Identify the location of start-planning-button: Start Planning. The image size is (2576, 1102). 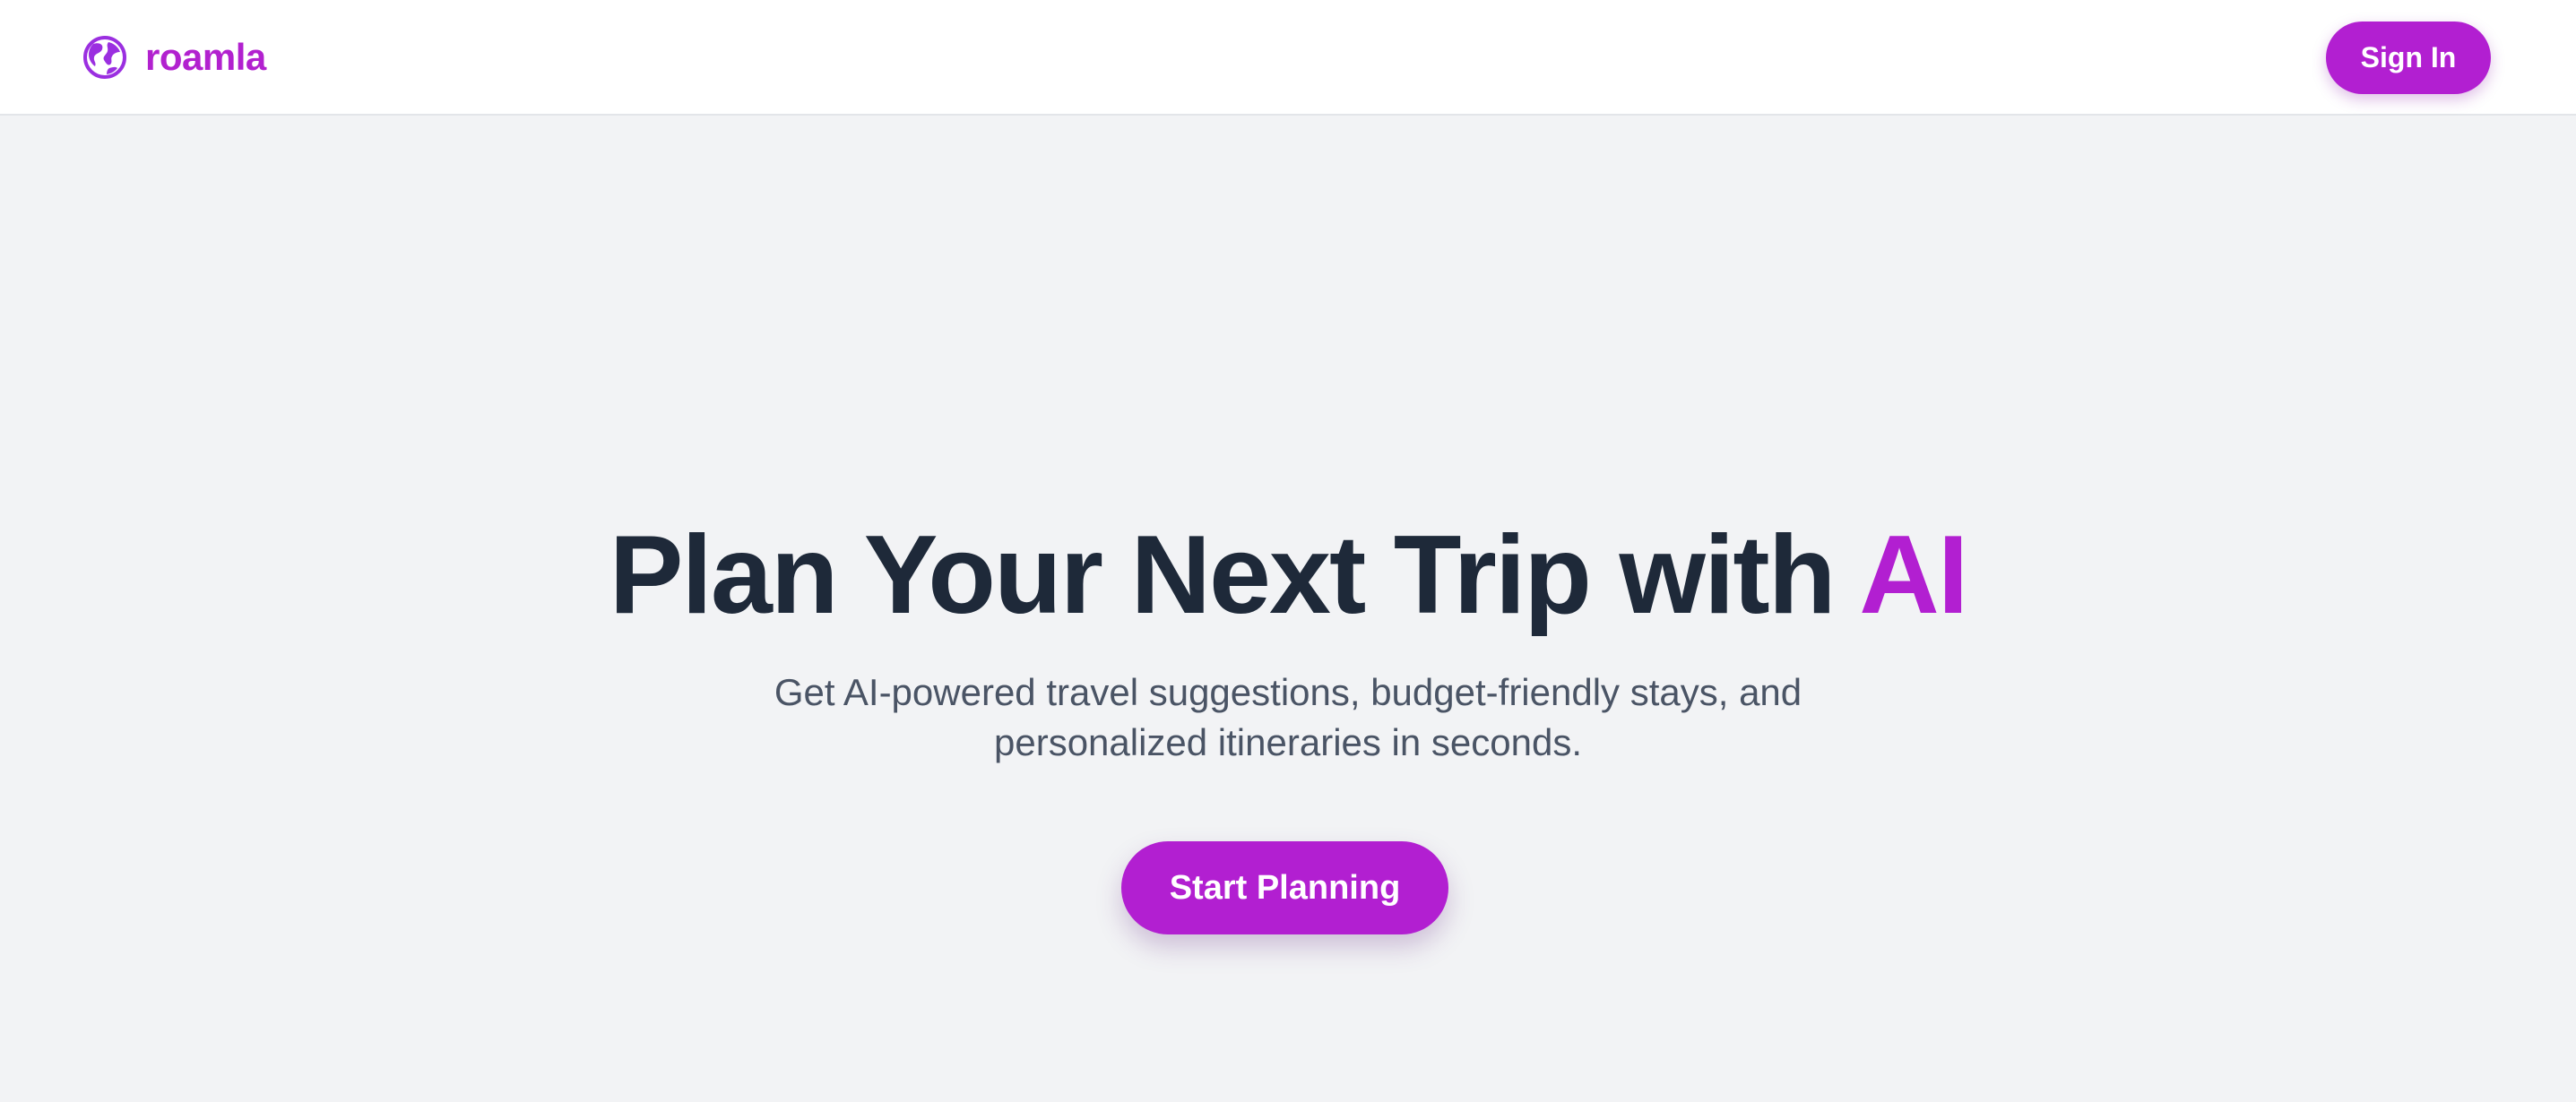
(1284, 887).